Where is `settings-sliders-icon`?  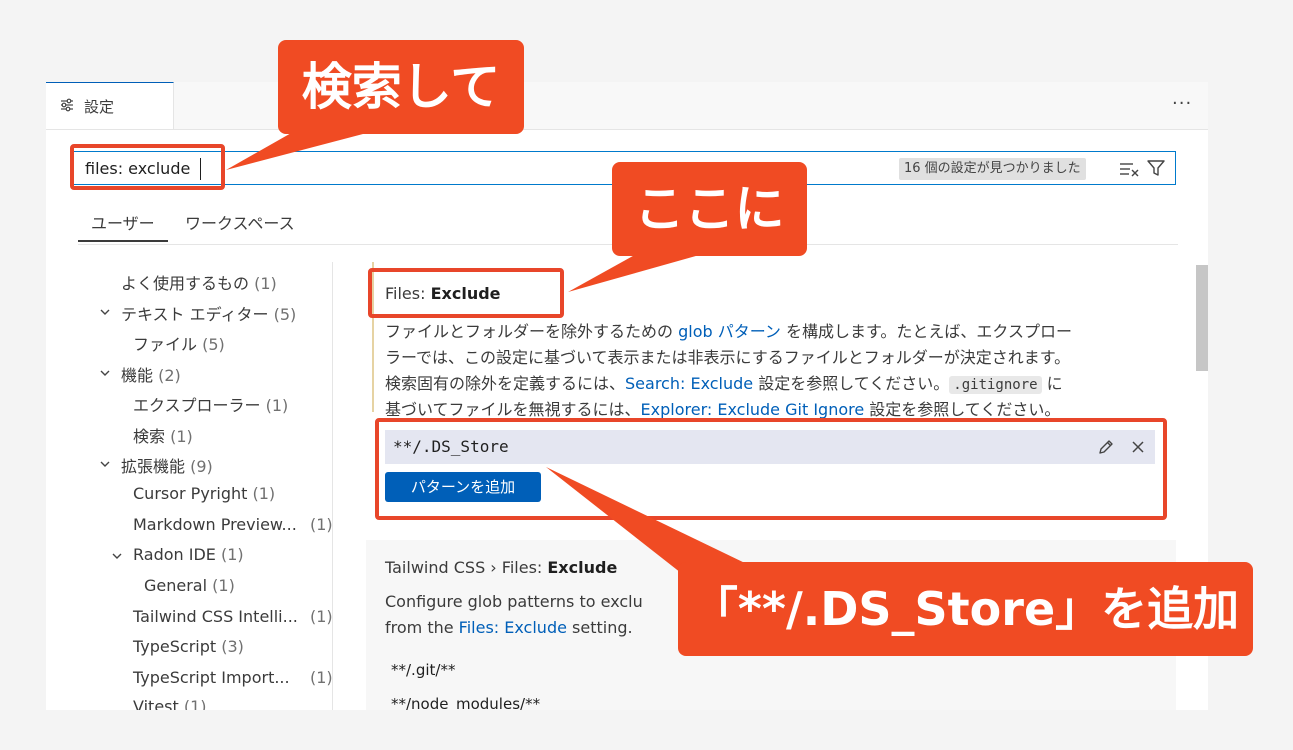
settings-sliders-icon is located at coordinates (67, 105).